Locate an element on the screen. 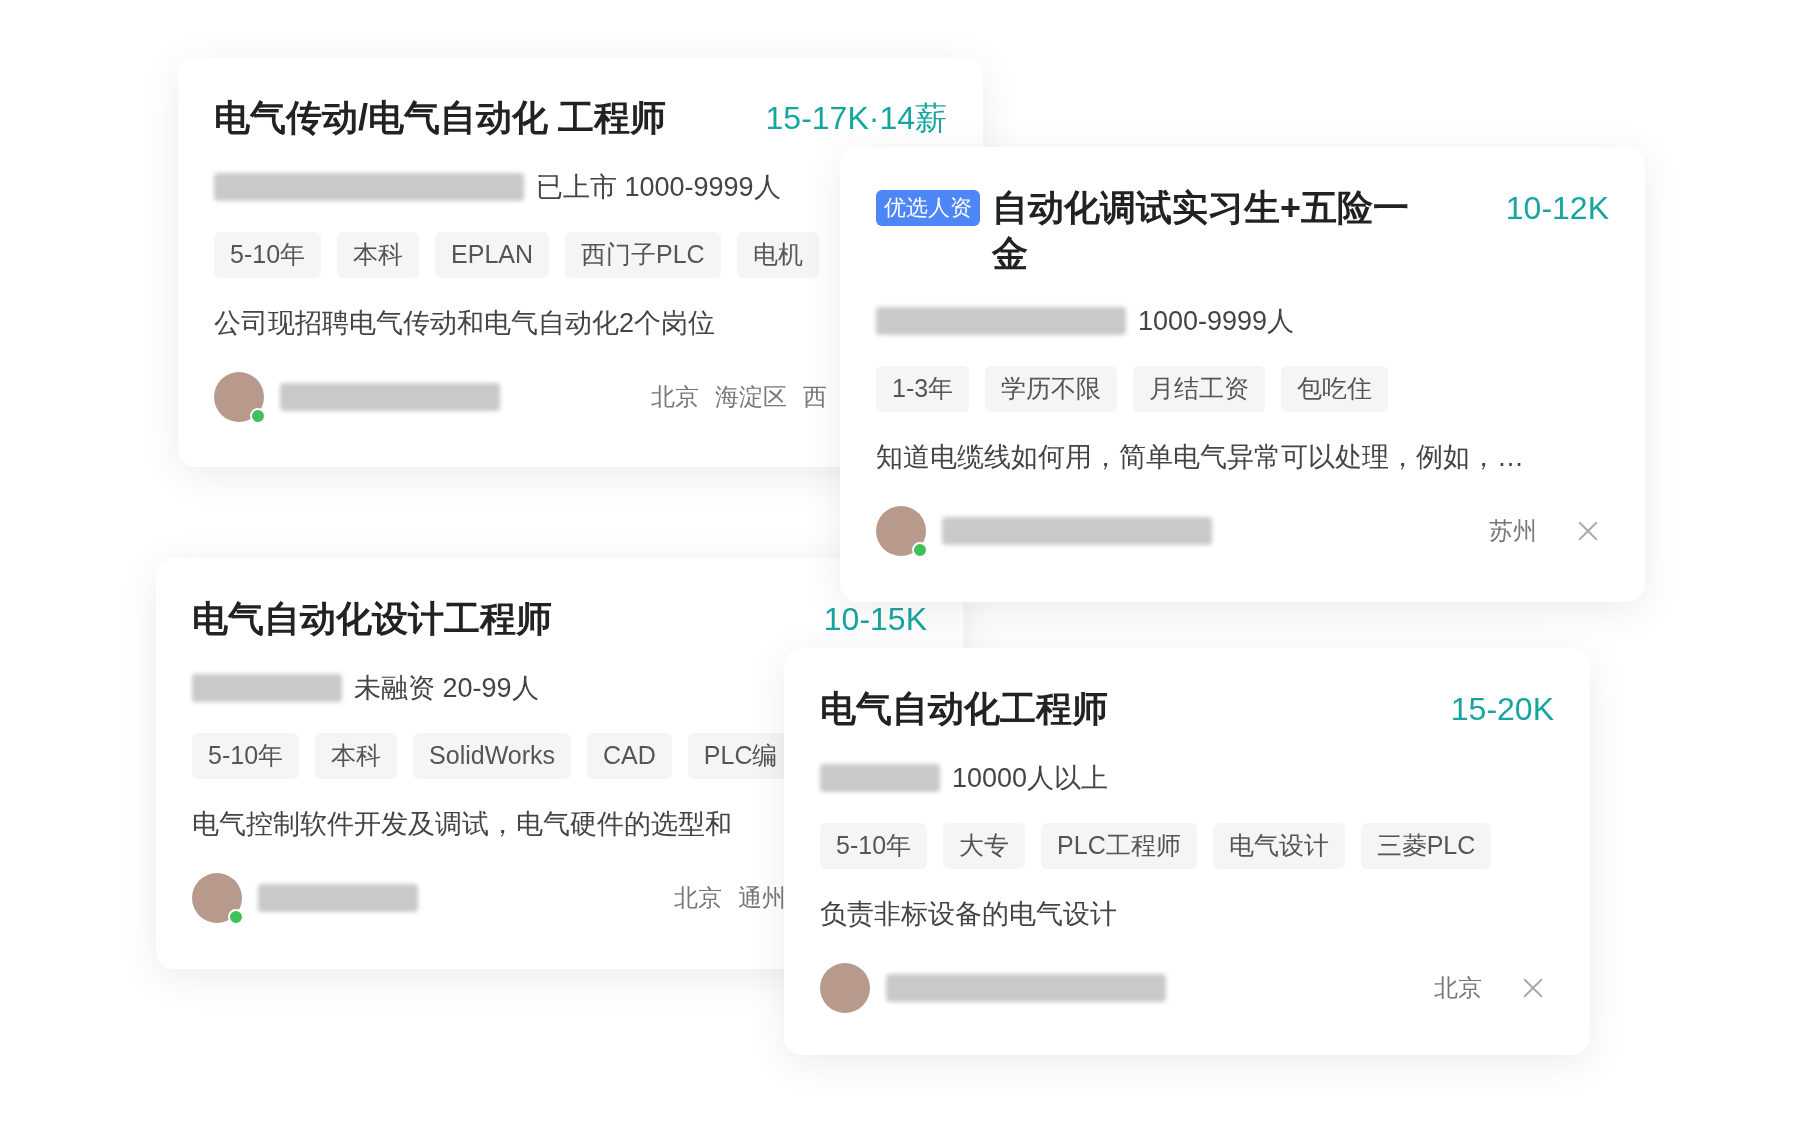  tag: SolidWorks is located at coordinates (492, 756).